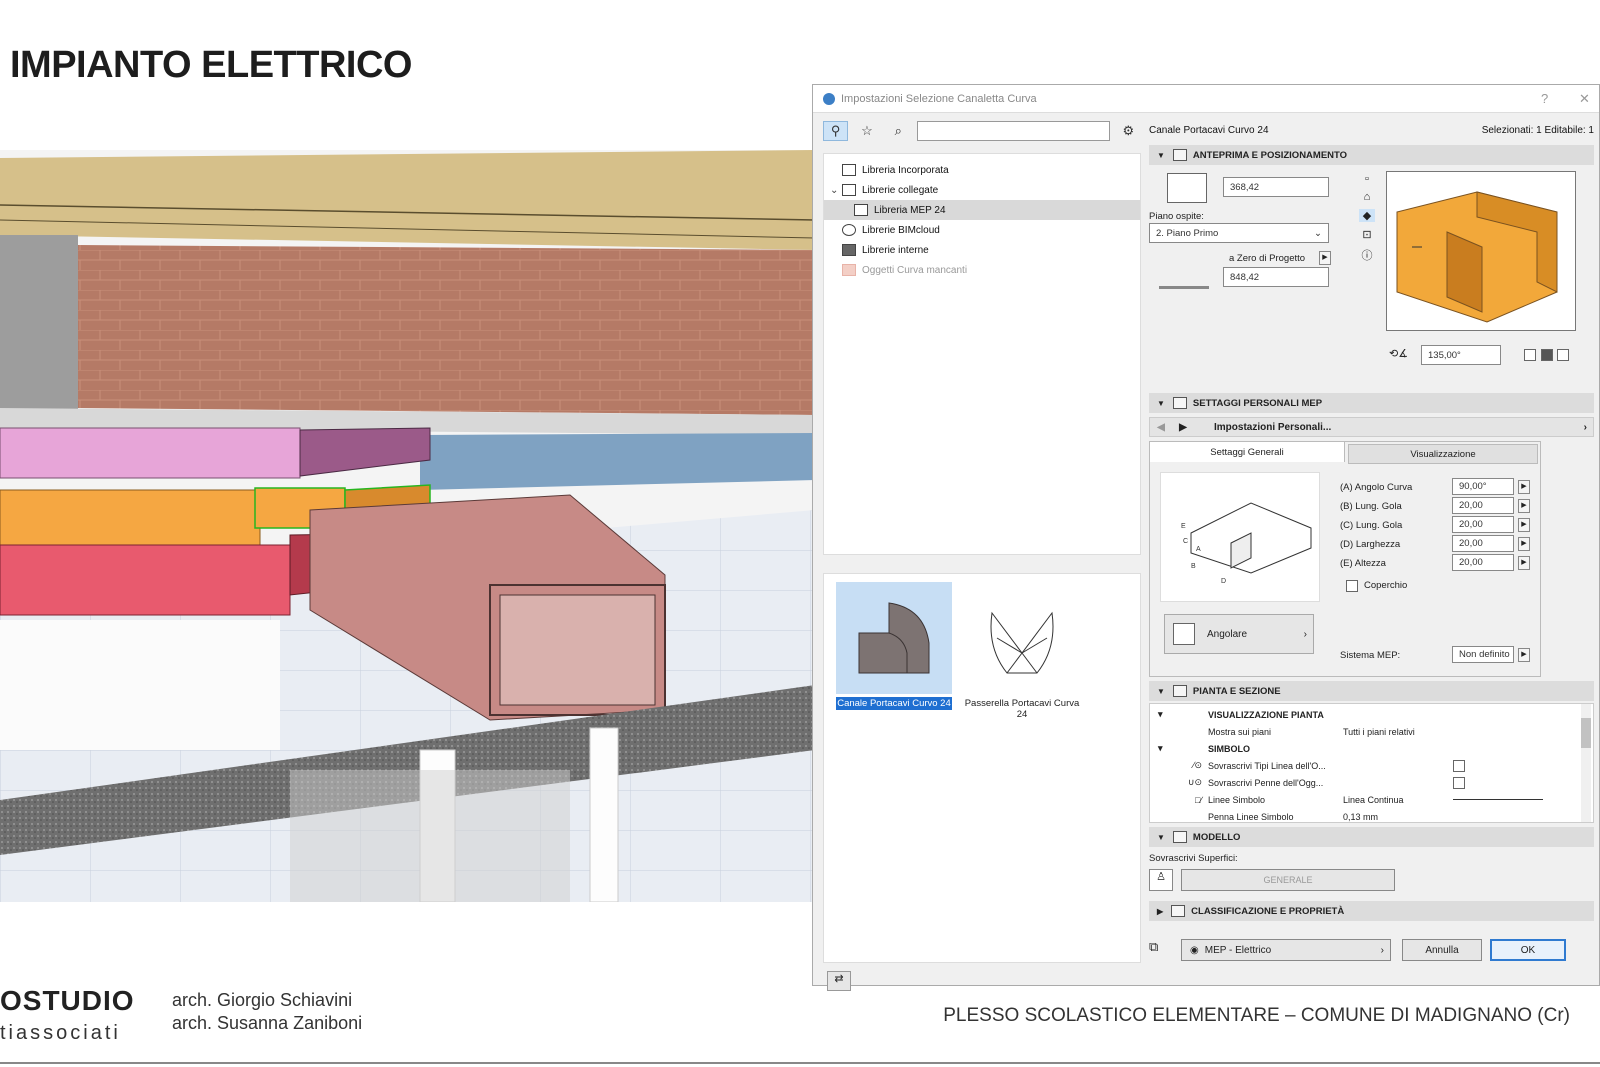  I want to click on scrollbar-thumb, so click(1586, 733).